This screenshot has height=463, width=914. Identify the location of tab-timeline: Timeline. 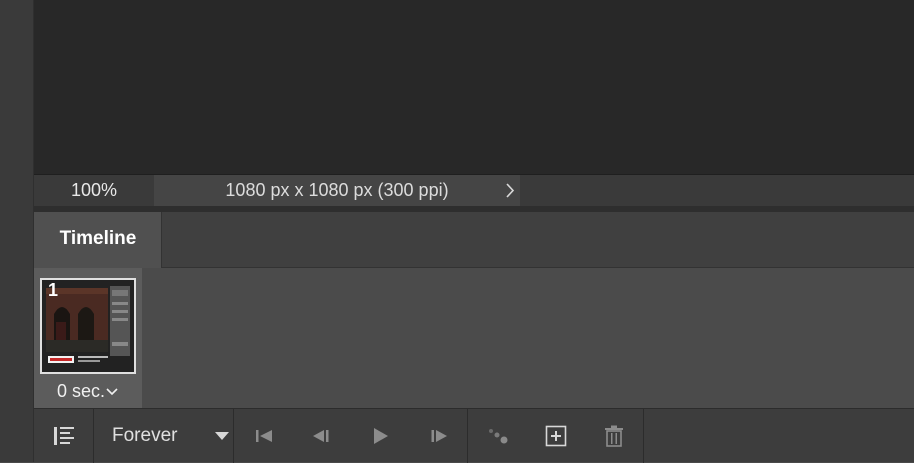
(98, 240).